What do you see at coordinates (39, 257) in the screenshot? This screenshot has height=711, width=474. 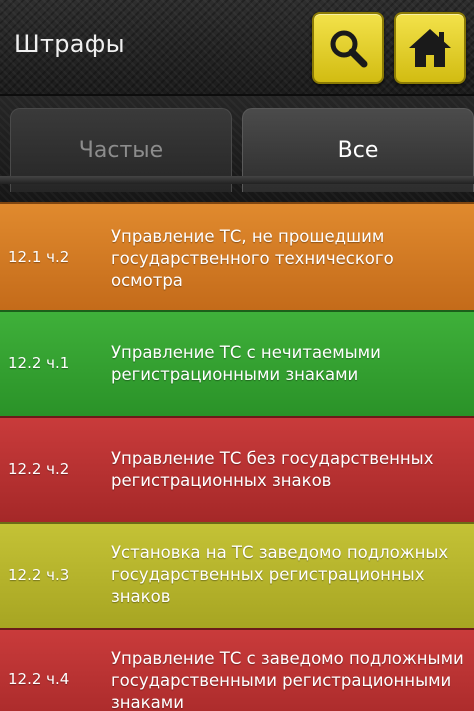 I see `fine-code: 12.1 ч.2` at bounding box center [39, 257].